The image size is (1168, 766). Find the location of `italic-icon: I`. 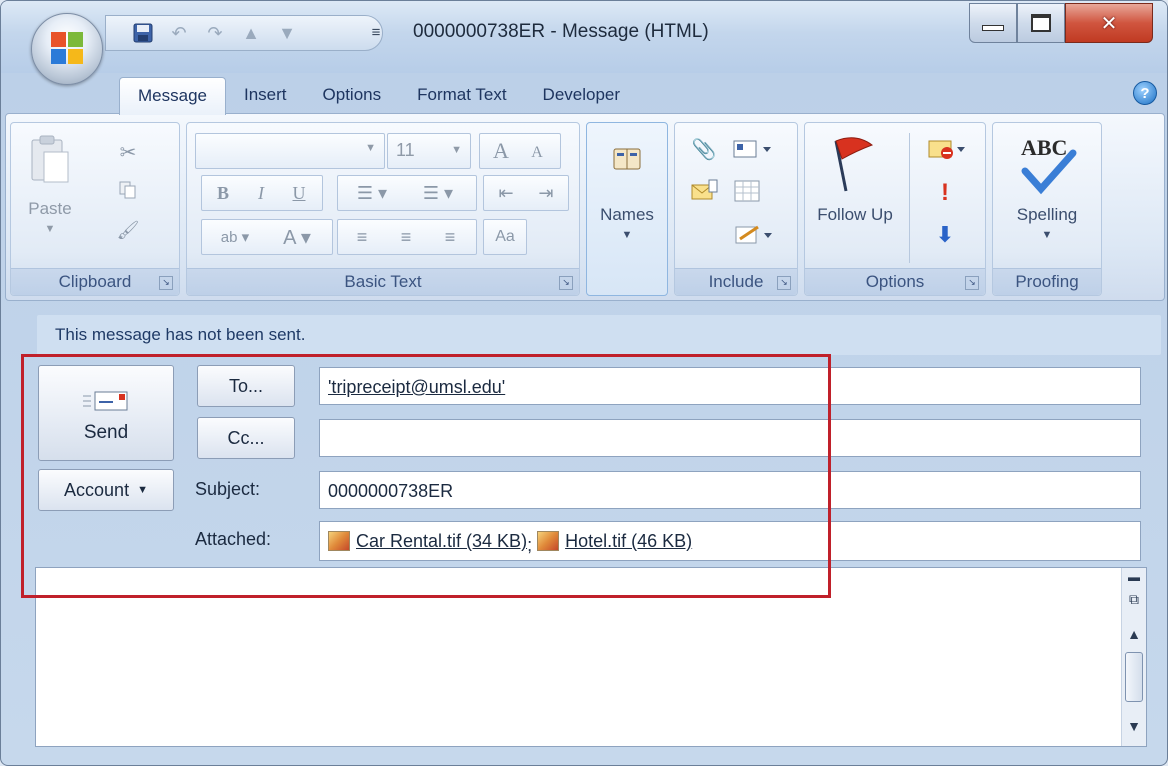

italic-icon: I is located at coordinates (261, 193).